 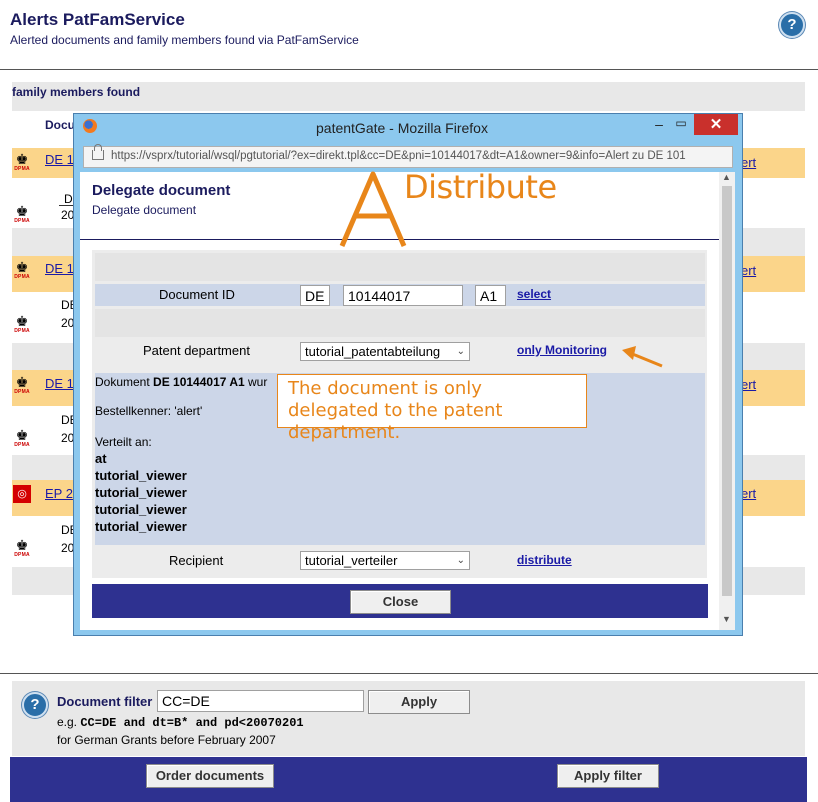 What do you see at coordinates (199, 382) in the screenshot?
I see `status-document-id: DE 10144017 A1` at bounding box center [199, 382].